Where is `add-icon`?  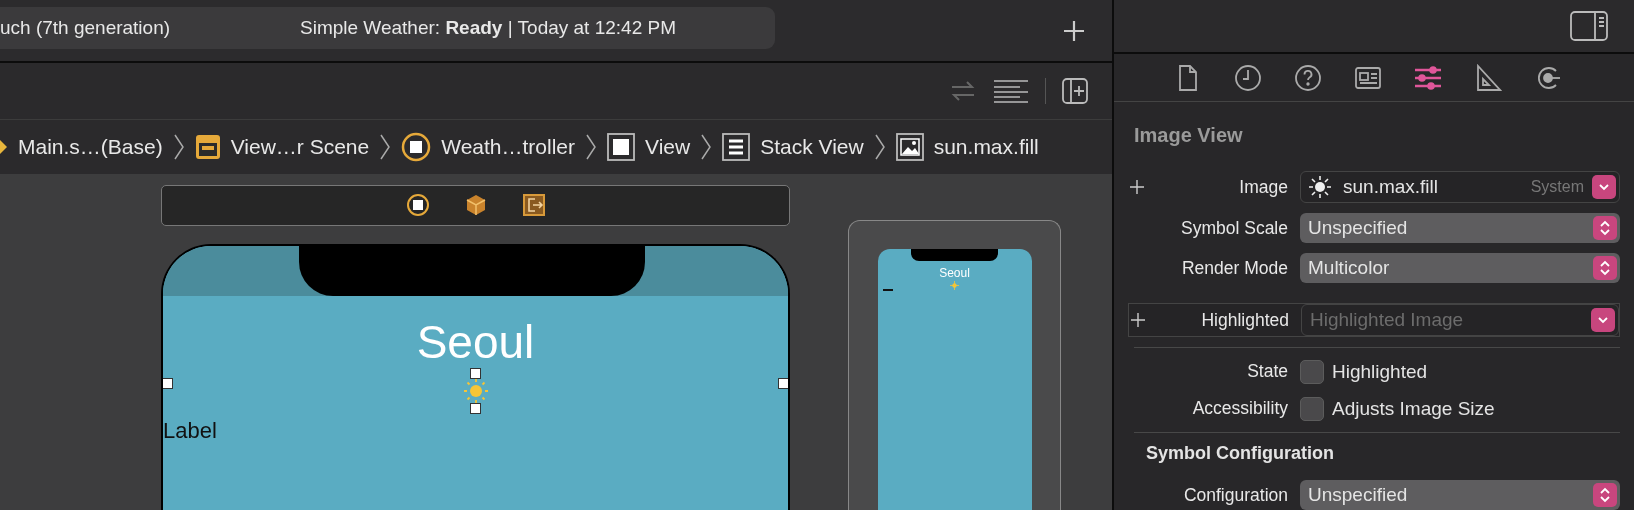
add-icon is located at coordinates (1074, 30).